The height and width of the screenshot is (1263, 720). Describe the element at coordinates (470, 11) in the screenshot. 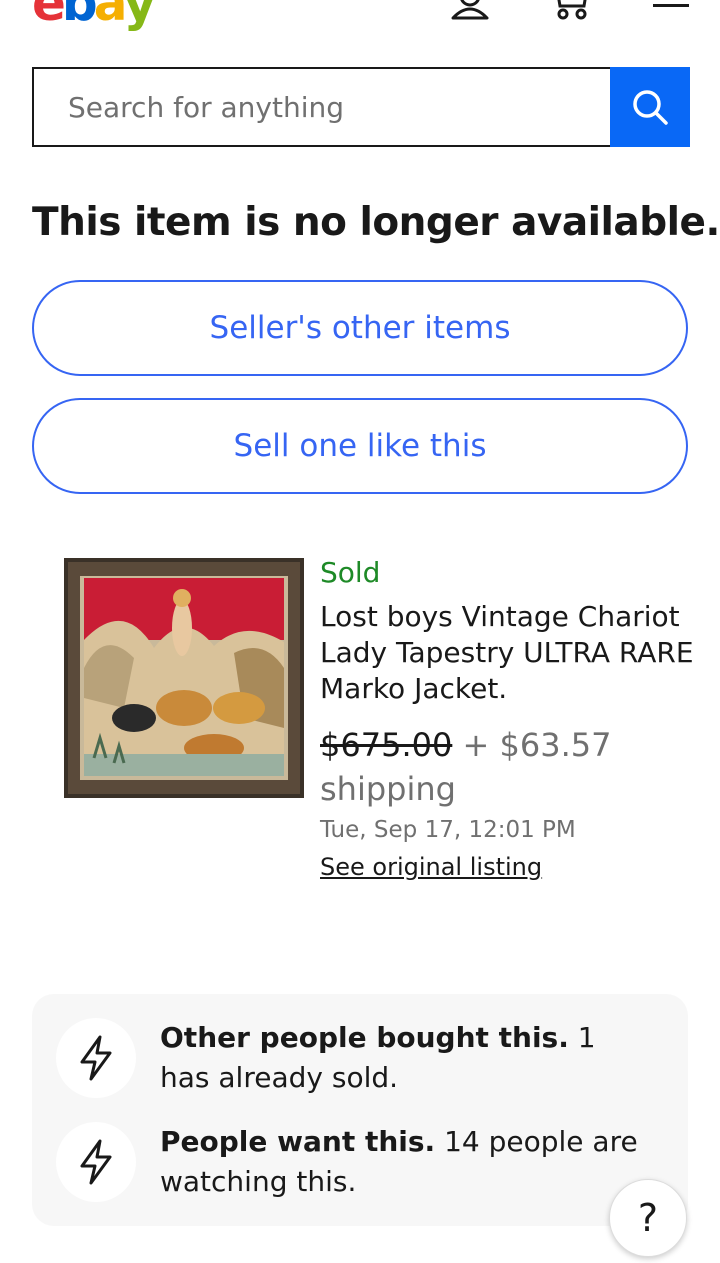

I see `profile-icon` at that location.